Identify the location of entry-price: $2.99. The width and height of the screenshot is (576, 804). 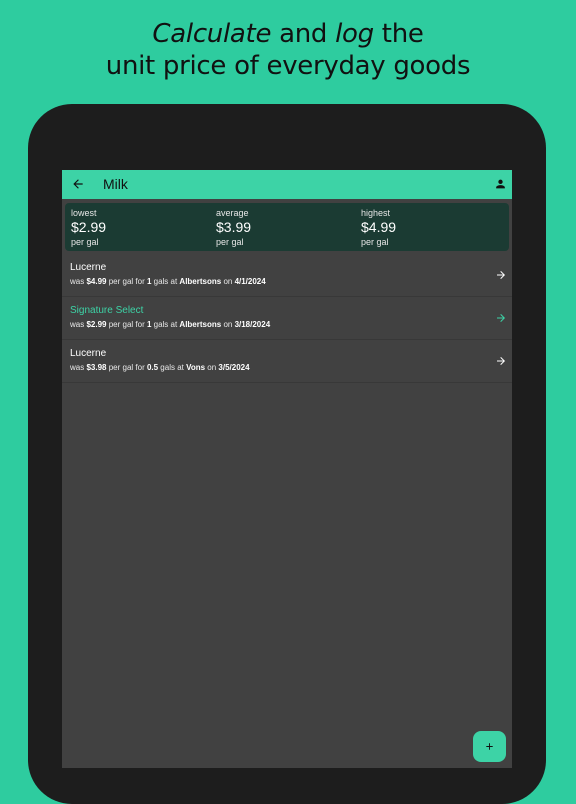
(96, 324).